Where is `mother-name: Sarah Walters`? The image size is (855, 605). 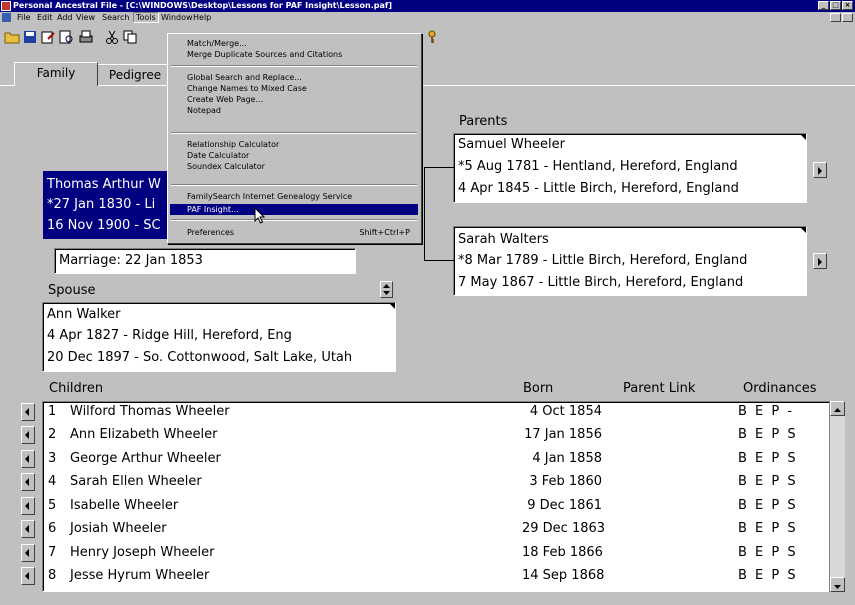
mother-name: Sarah Walters is located at coordinates (503, 239).